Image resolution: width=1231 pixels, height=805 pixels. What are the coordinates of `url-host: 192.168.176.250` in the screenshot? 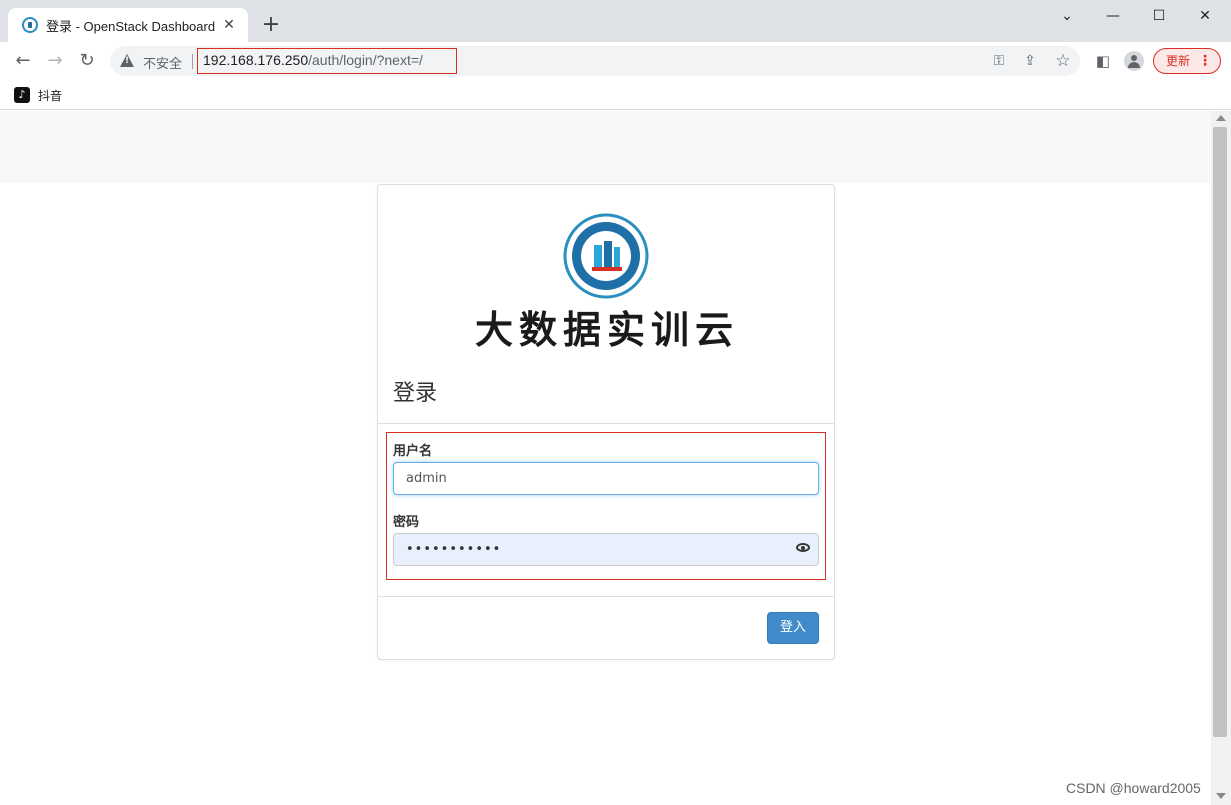 It's located at (256, 60).